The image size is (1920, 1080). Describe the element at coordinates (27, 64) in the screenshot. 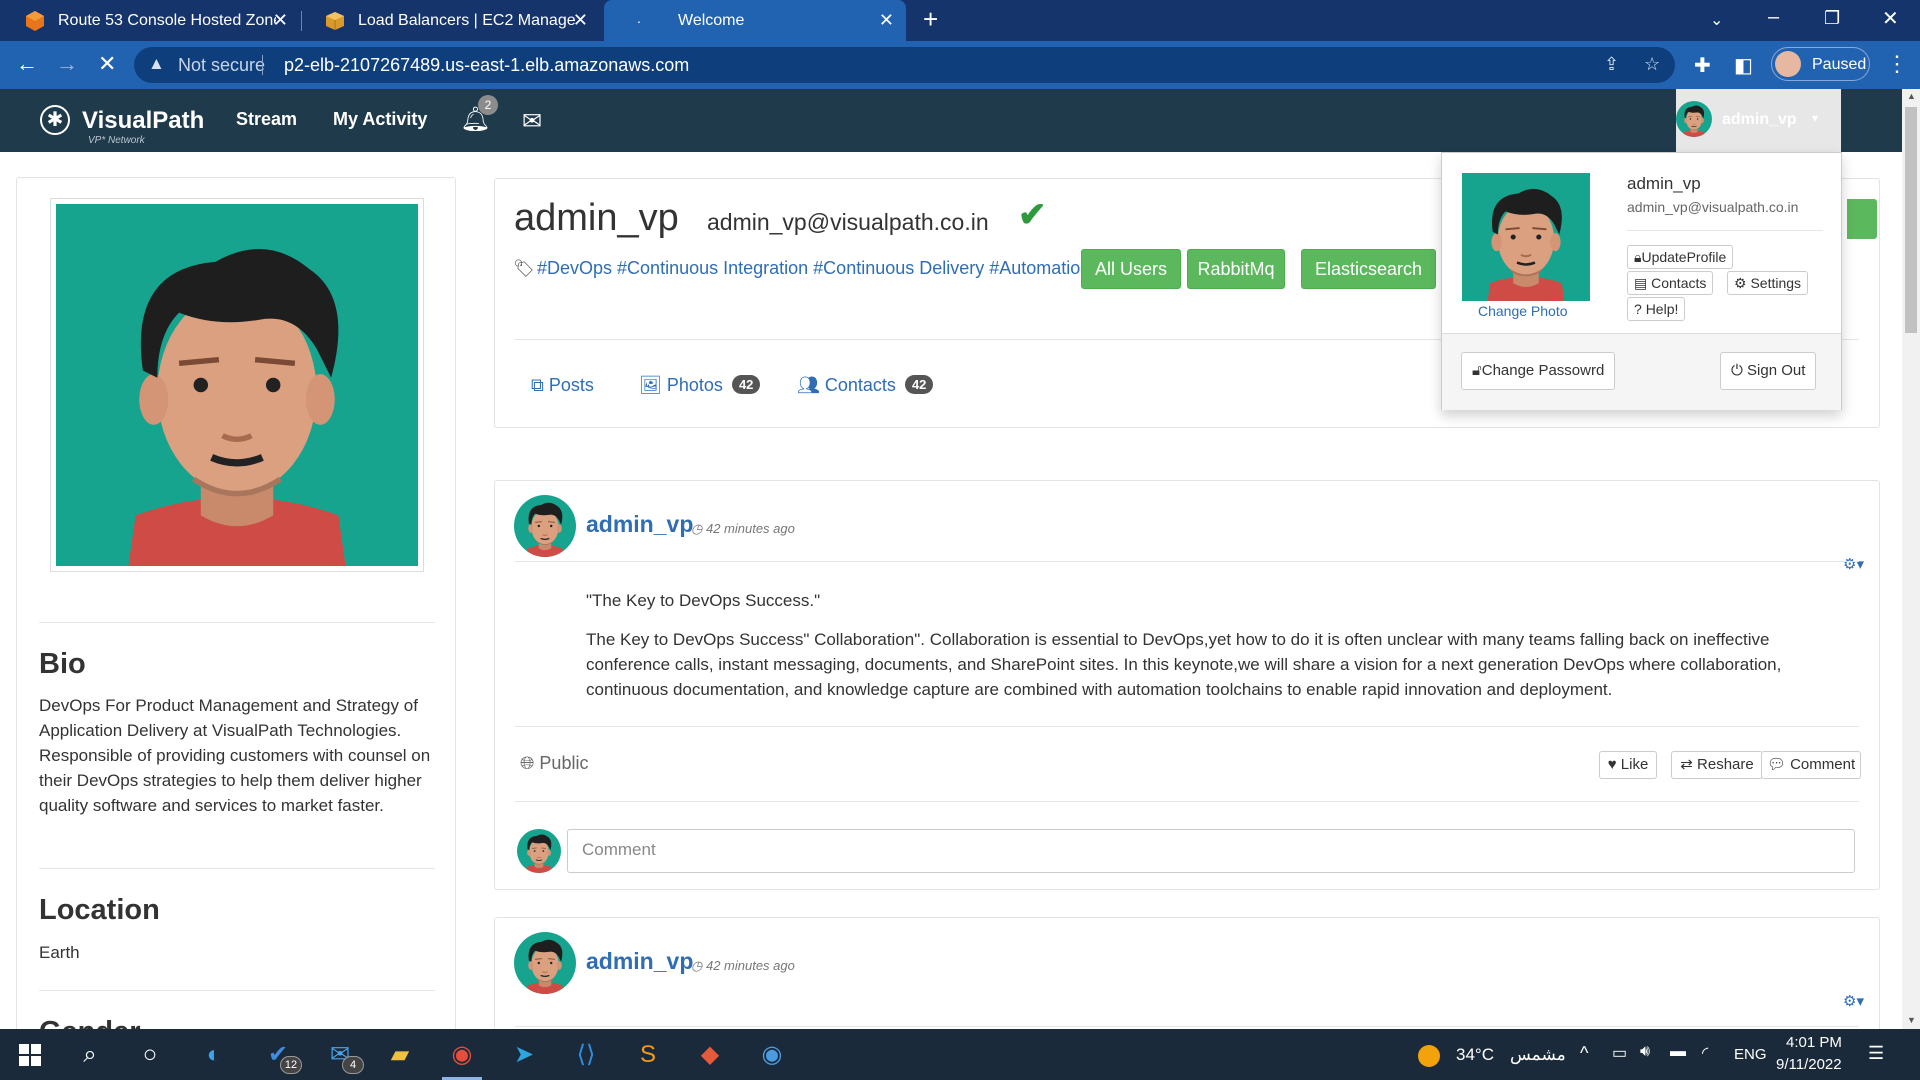

I see `back-icon: ←` at that location.